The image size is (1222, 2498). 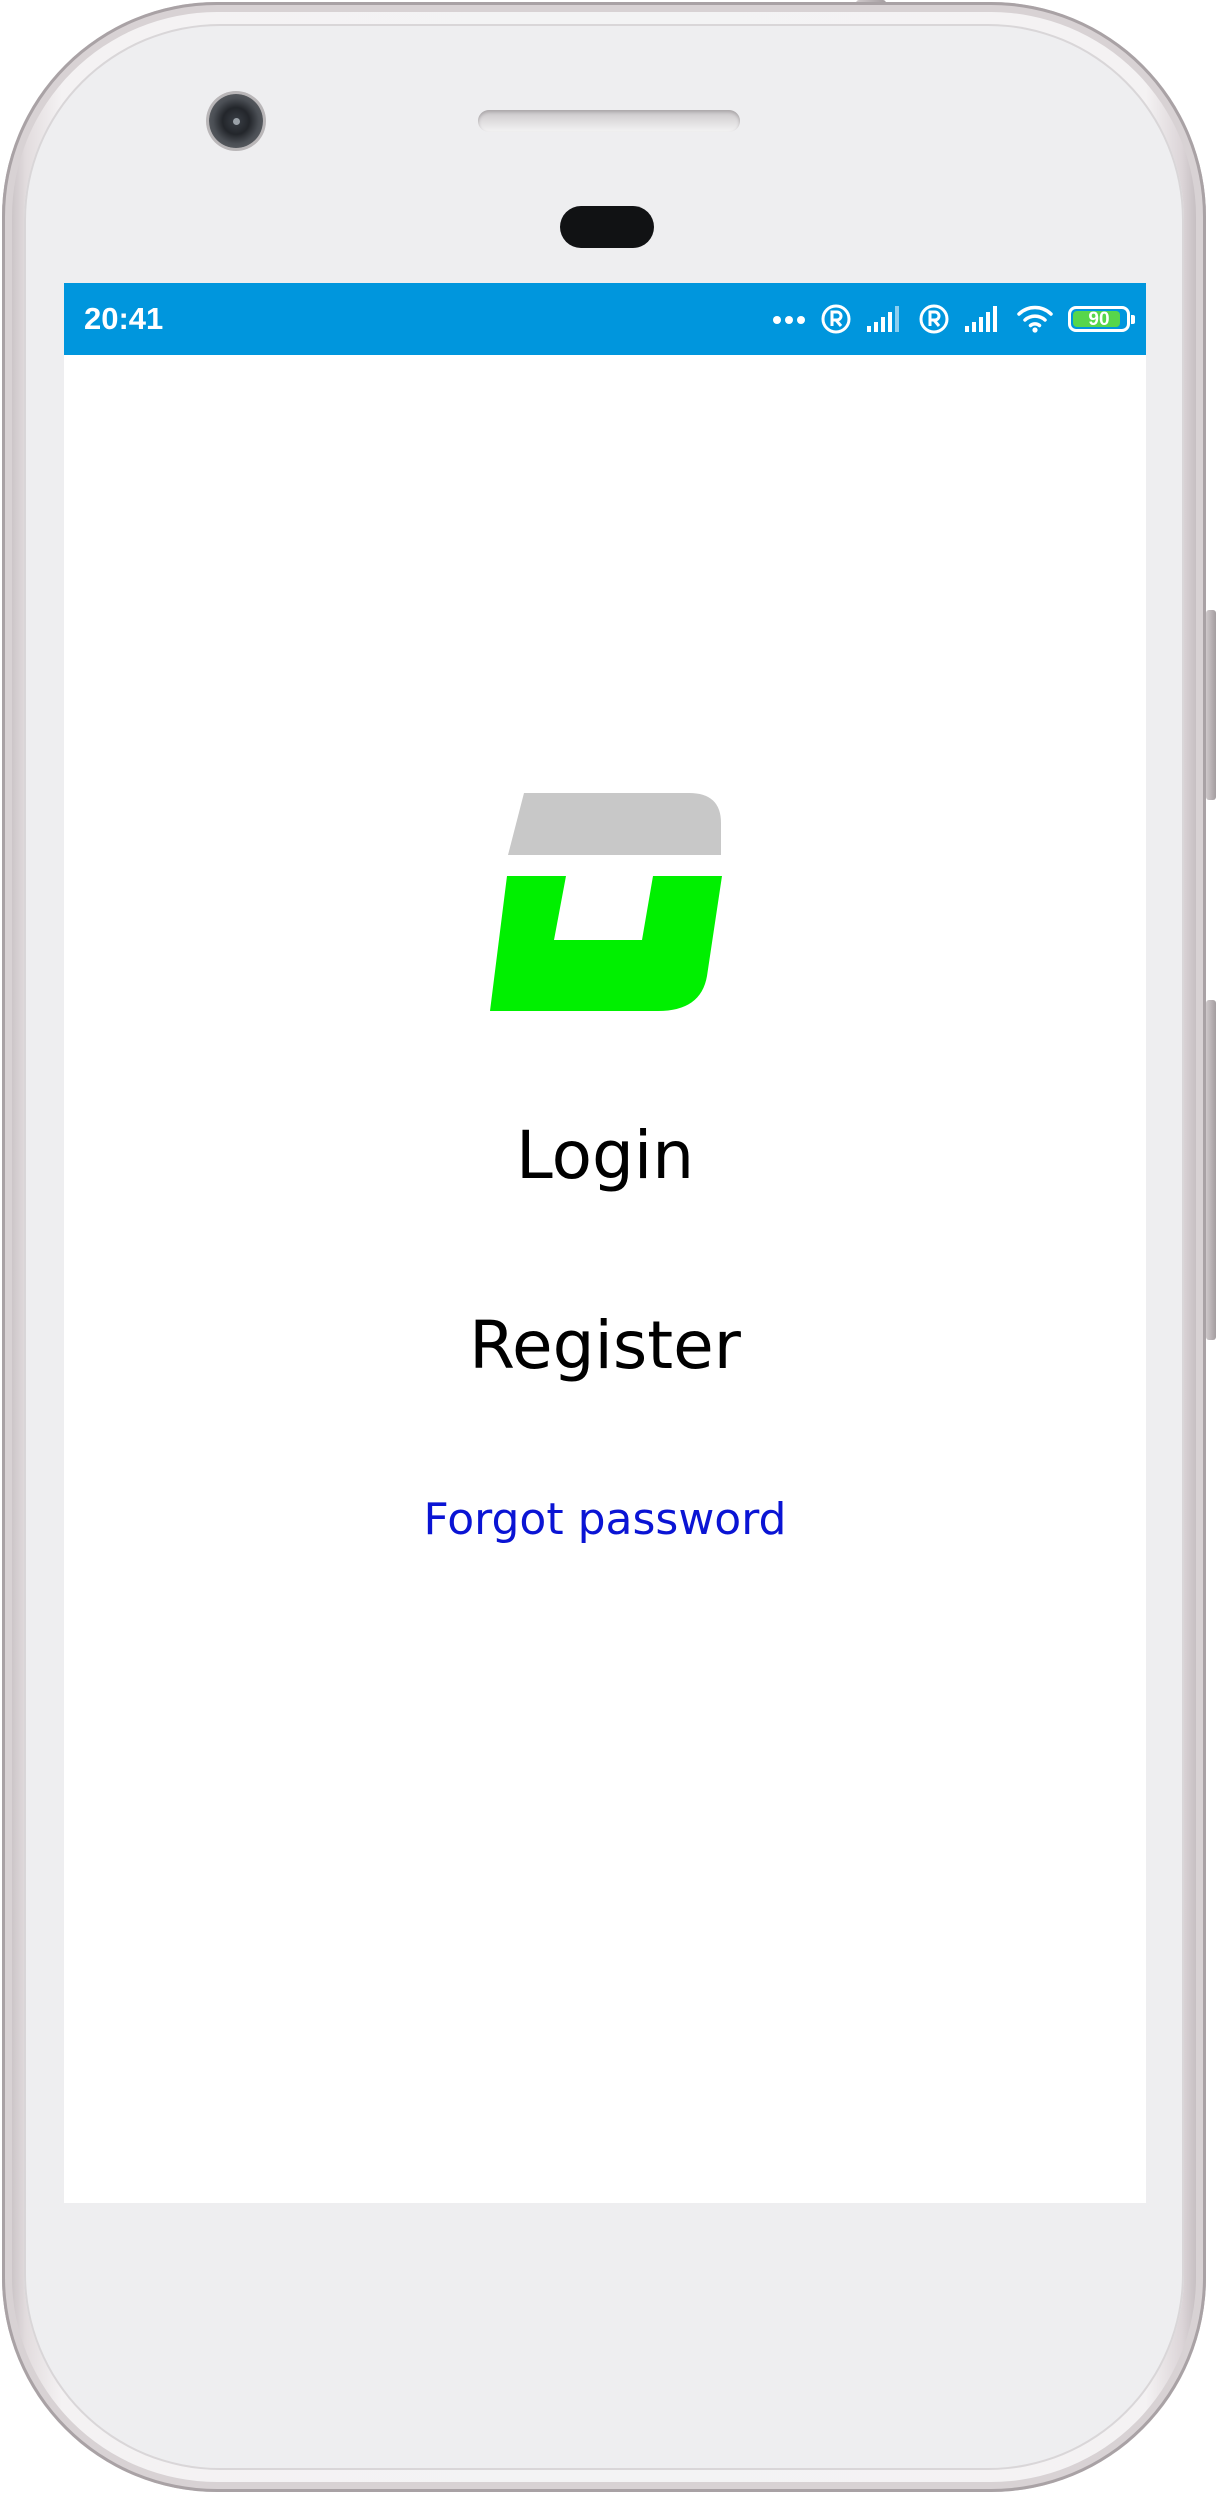 I want to click on volume-button, so click(x=1211, y=705).